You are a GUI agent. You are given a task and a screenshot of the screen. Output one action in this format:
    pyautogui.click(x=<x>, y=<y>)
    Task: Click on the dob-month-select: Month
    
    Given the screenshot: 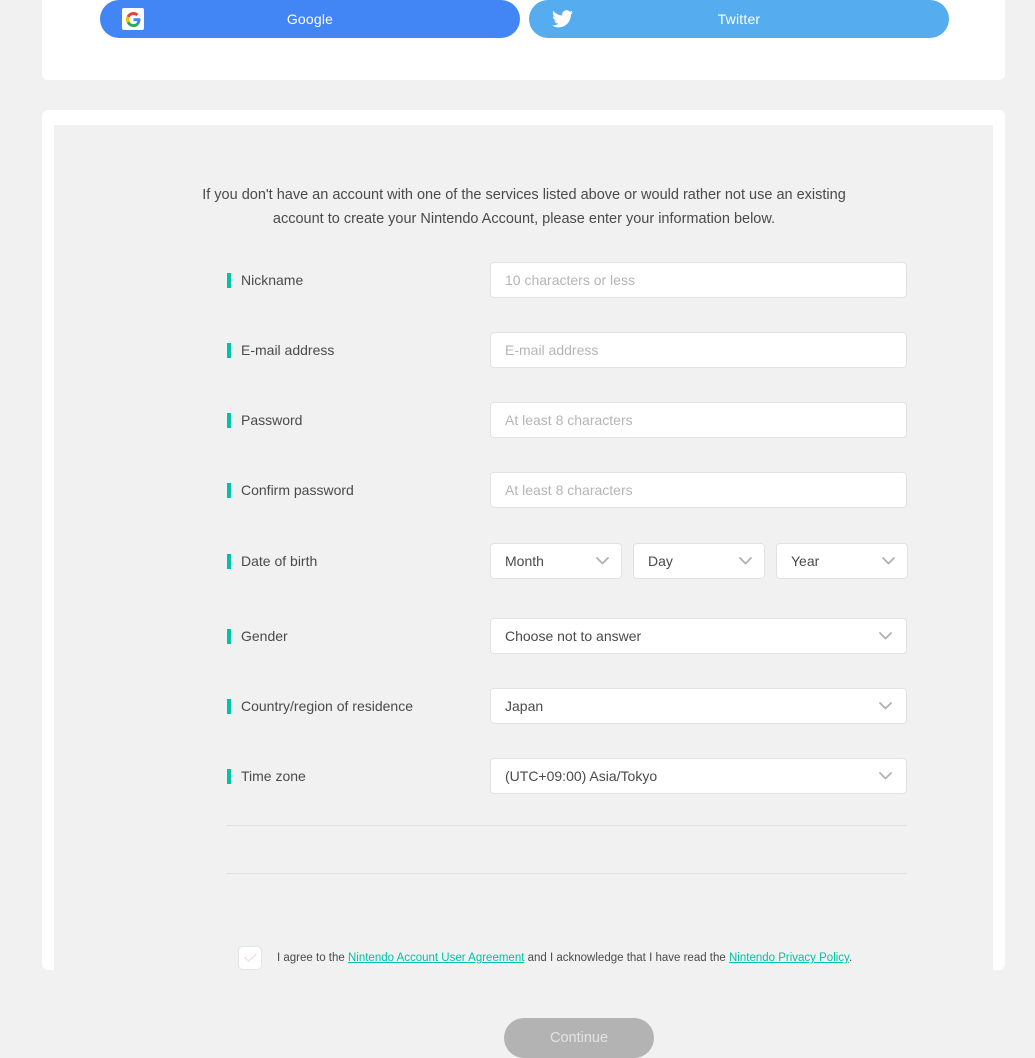 What is the action you would take?
    pyautogui.click(x=556, y=561)
    